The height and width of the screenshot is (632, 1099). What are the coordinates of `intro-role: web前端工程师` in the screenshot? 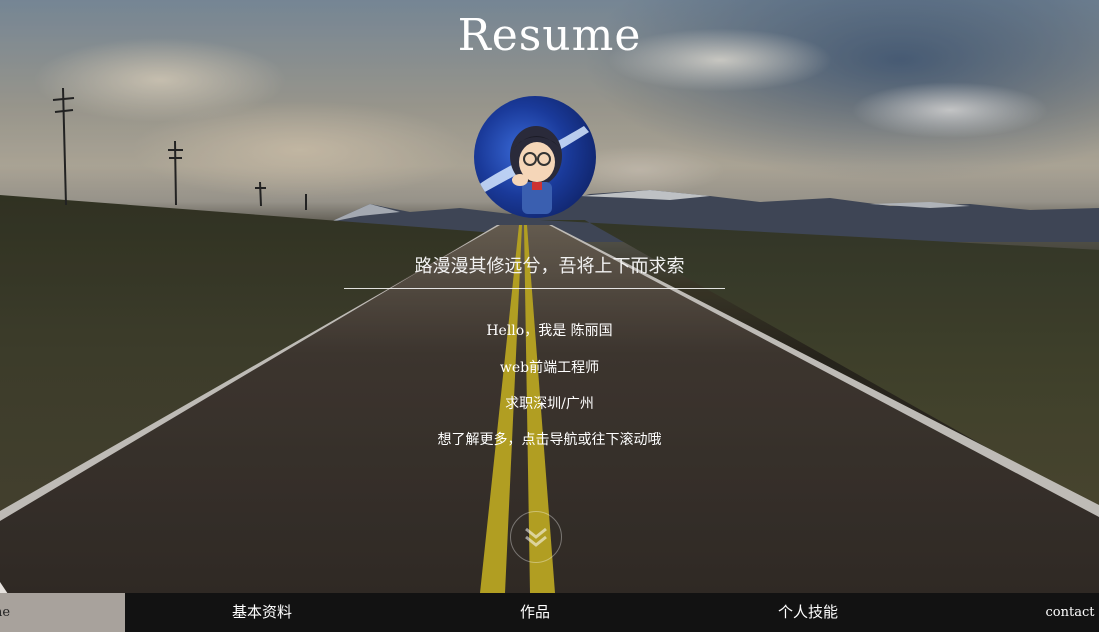 It's located at (549, 368).